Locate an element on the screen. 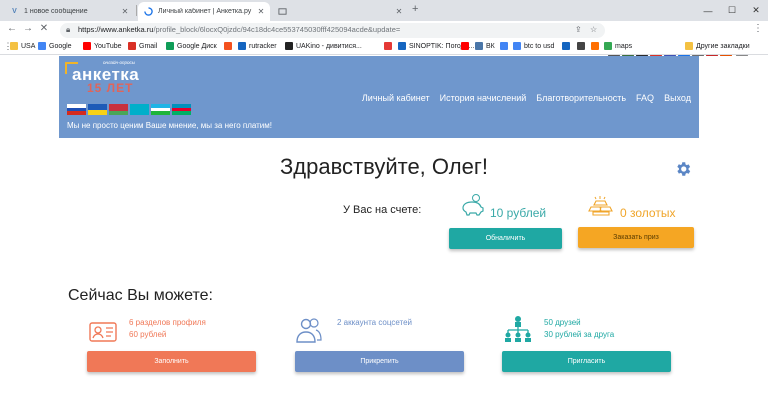 The image size is (768, 409). order-prize-button: Заказать приз is located at coordinates (636, 237).